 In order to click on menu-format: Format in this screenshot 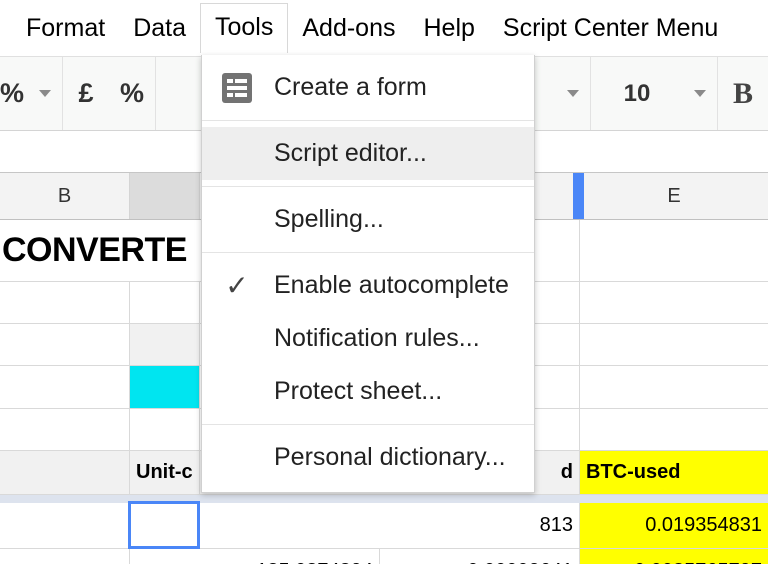, I will do `click(65, 28)`.